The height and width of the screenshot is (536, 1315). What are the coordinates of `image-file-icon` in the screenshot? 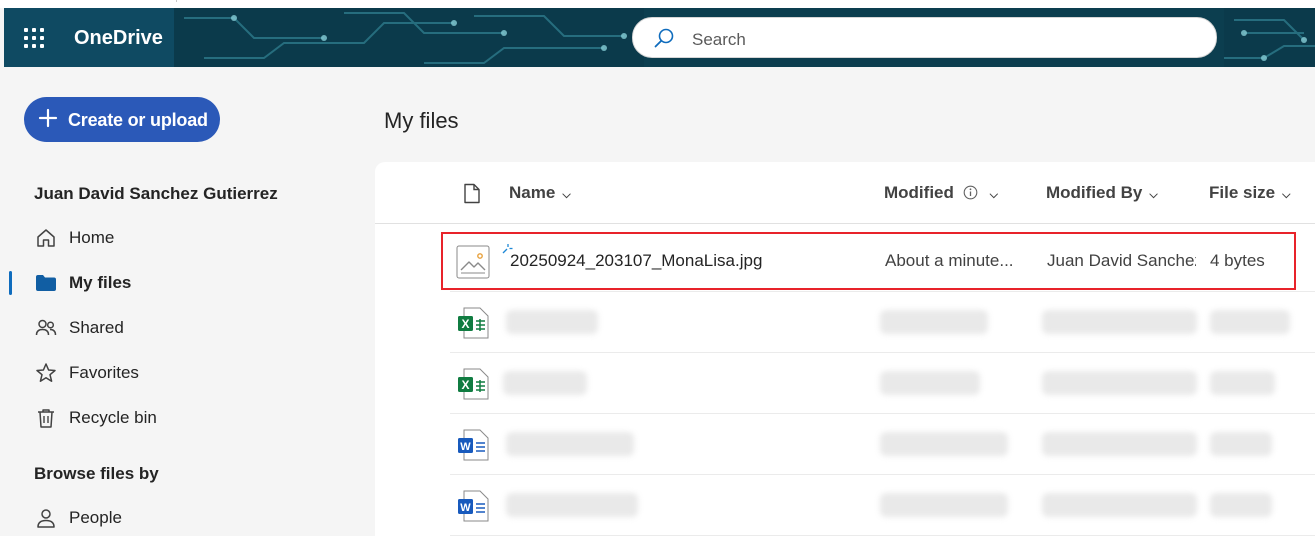 It's located at (473, 262).